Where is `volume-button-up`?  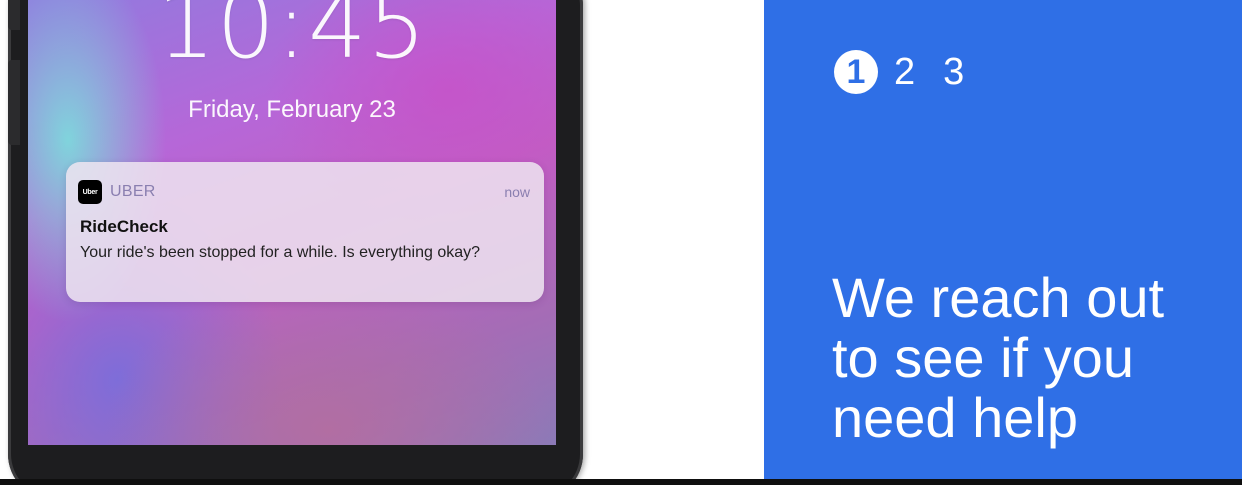
volume-button-up is located at coordinates (14, 15).